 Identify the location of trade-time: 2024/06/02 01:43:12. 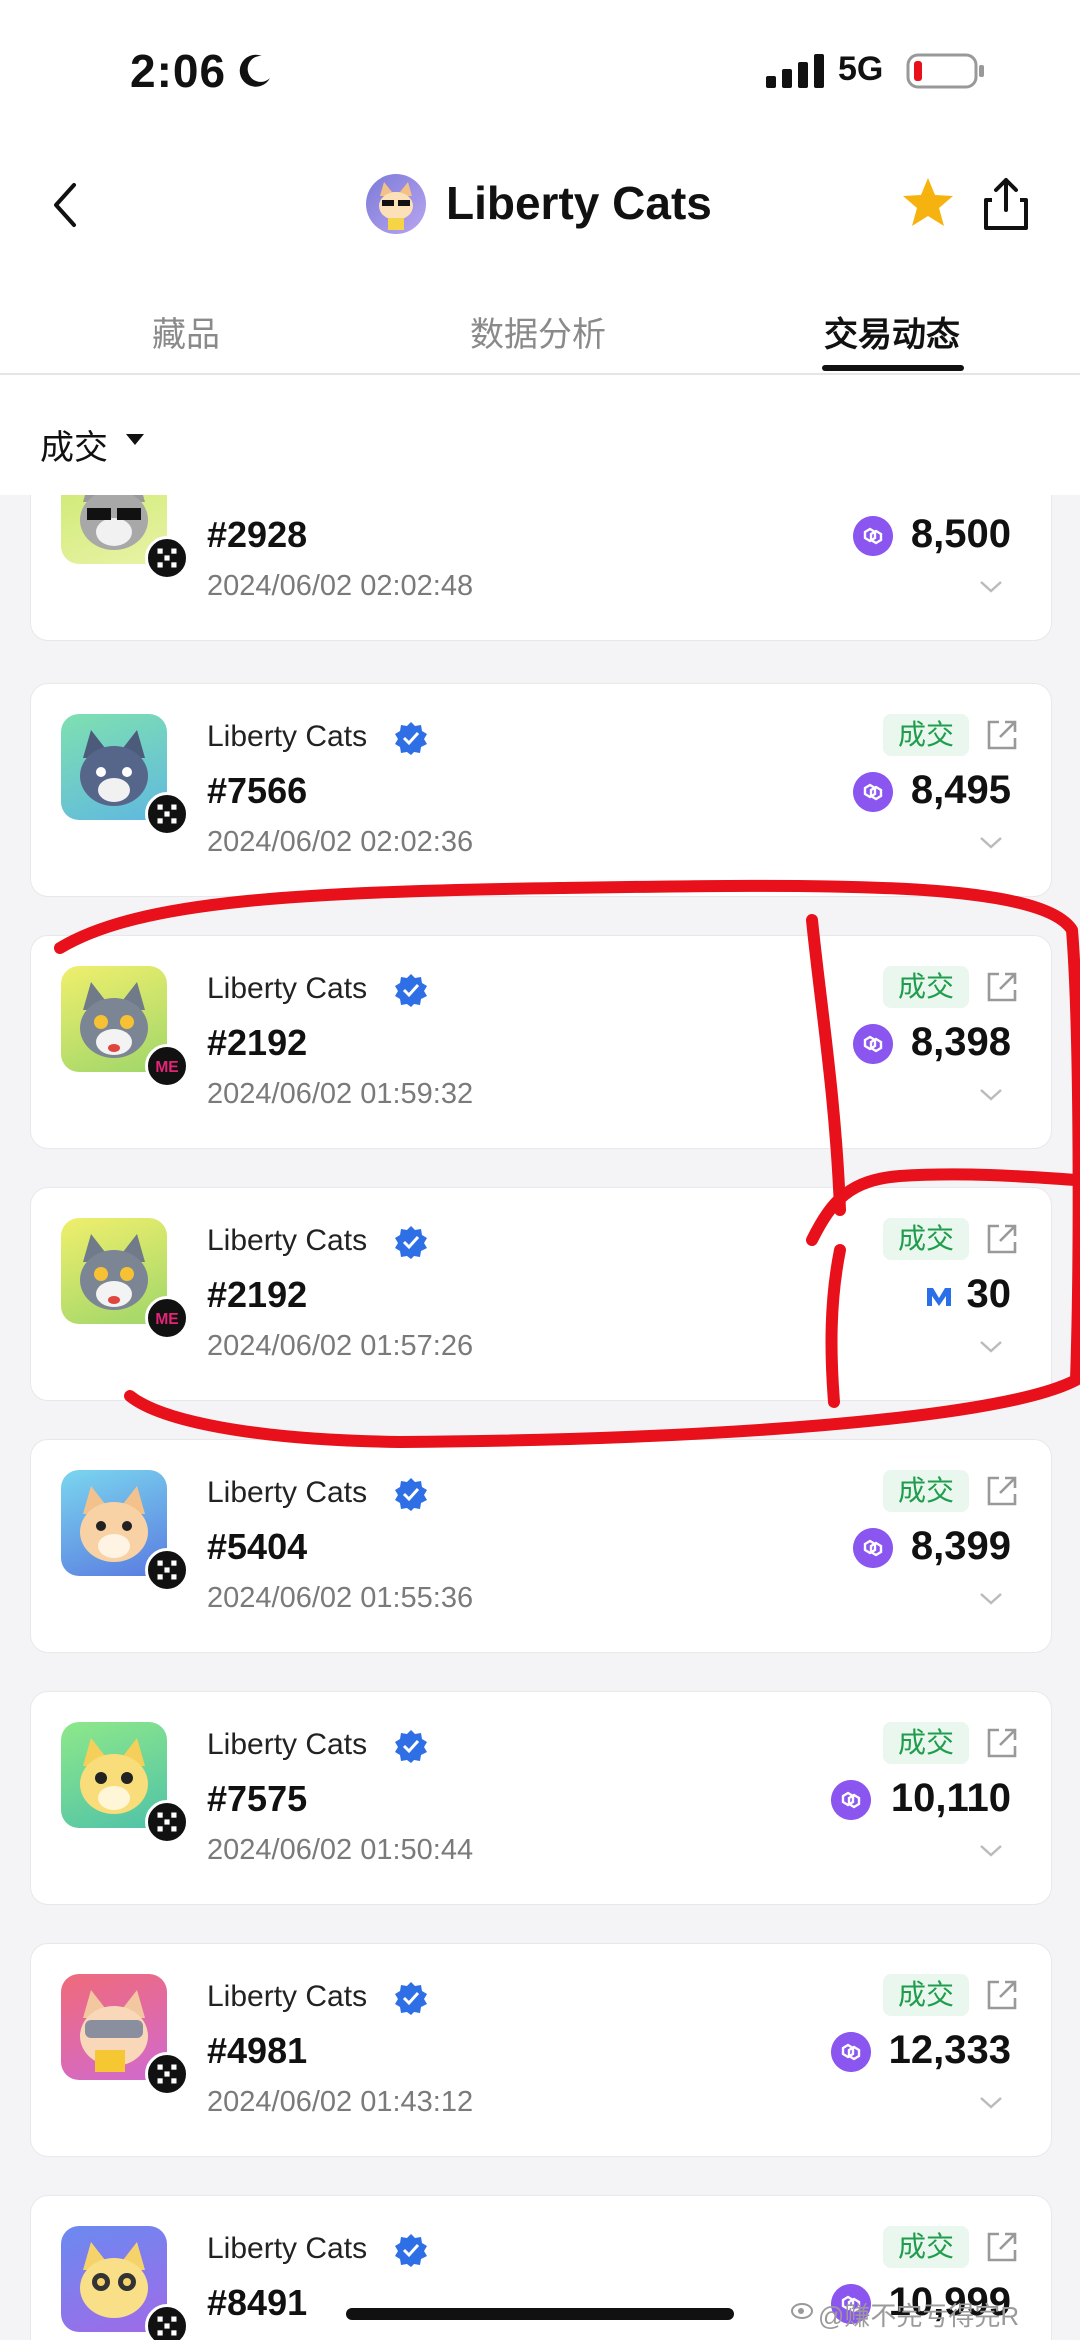
(340, 2102).